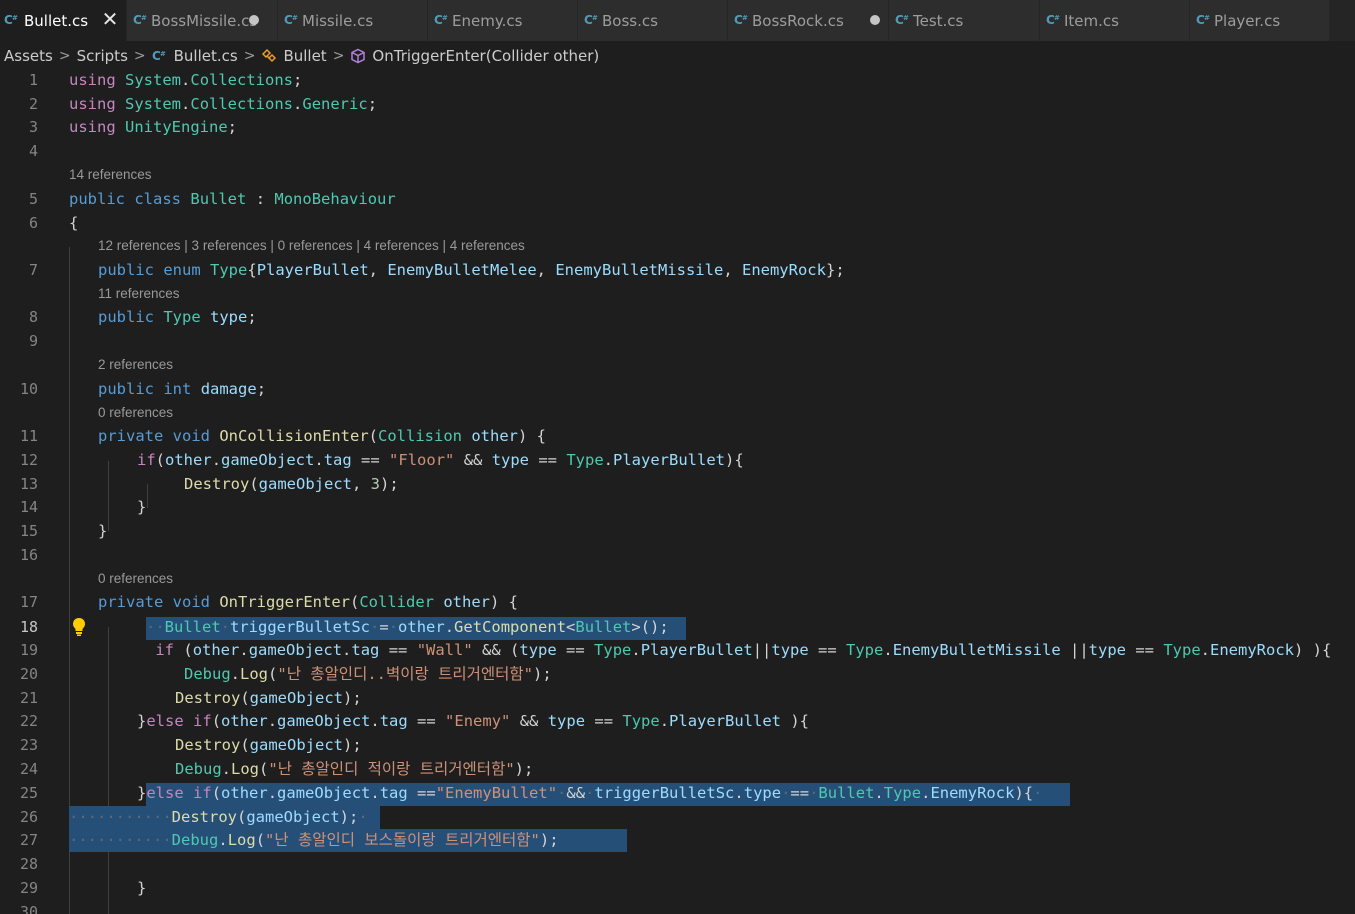 The height and width of the screenshot is (914, 1355). Describe the element at coordinates (677, 818) in the screenshot. I see `code-line: 26 ···········Destroy(gameObject);·` at that location.